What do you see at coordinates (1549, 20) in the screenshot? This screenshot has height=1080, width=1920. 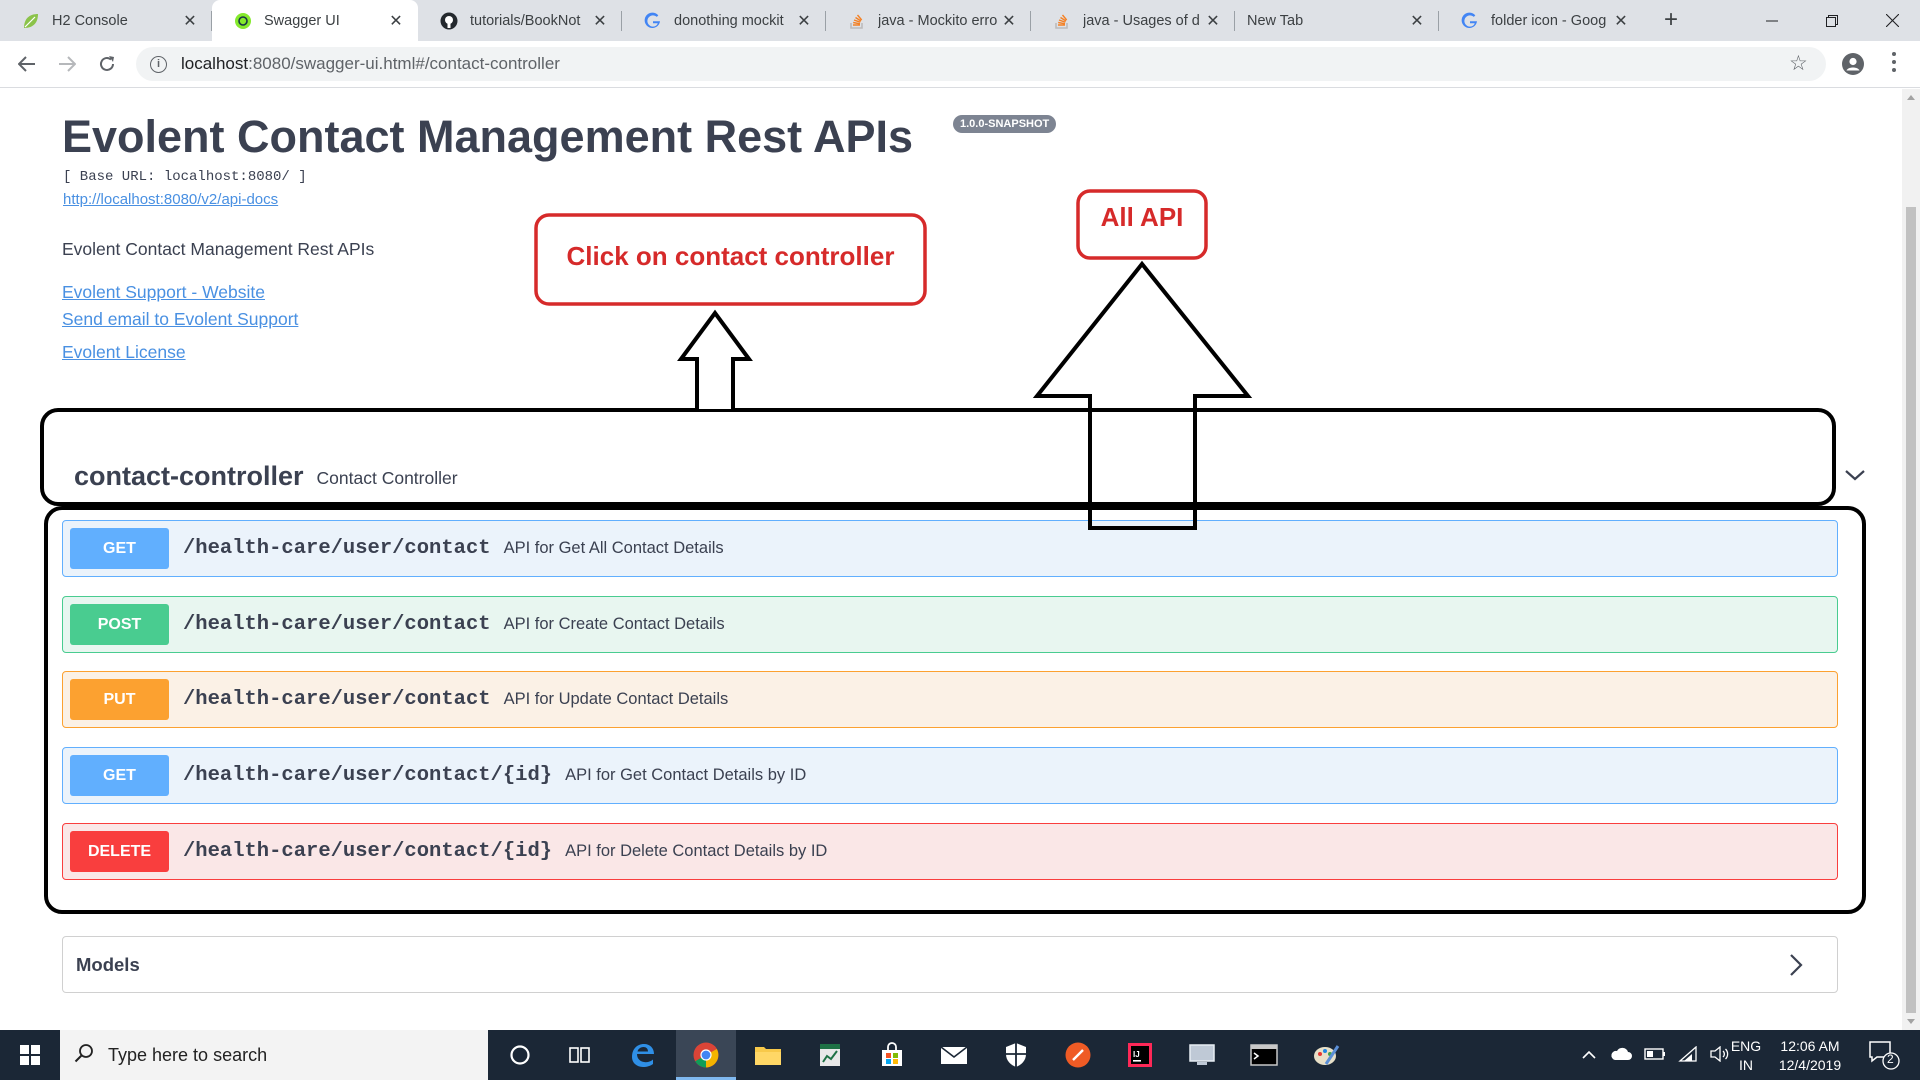 I see `tab-title: folder icon - Goog` at bounding box center [1549, 20].